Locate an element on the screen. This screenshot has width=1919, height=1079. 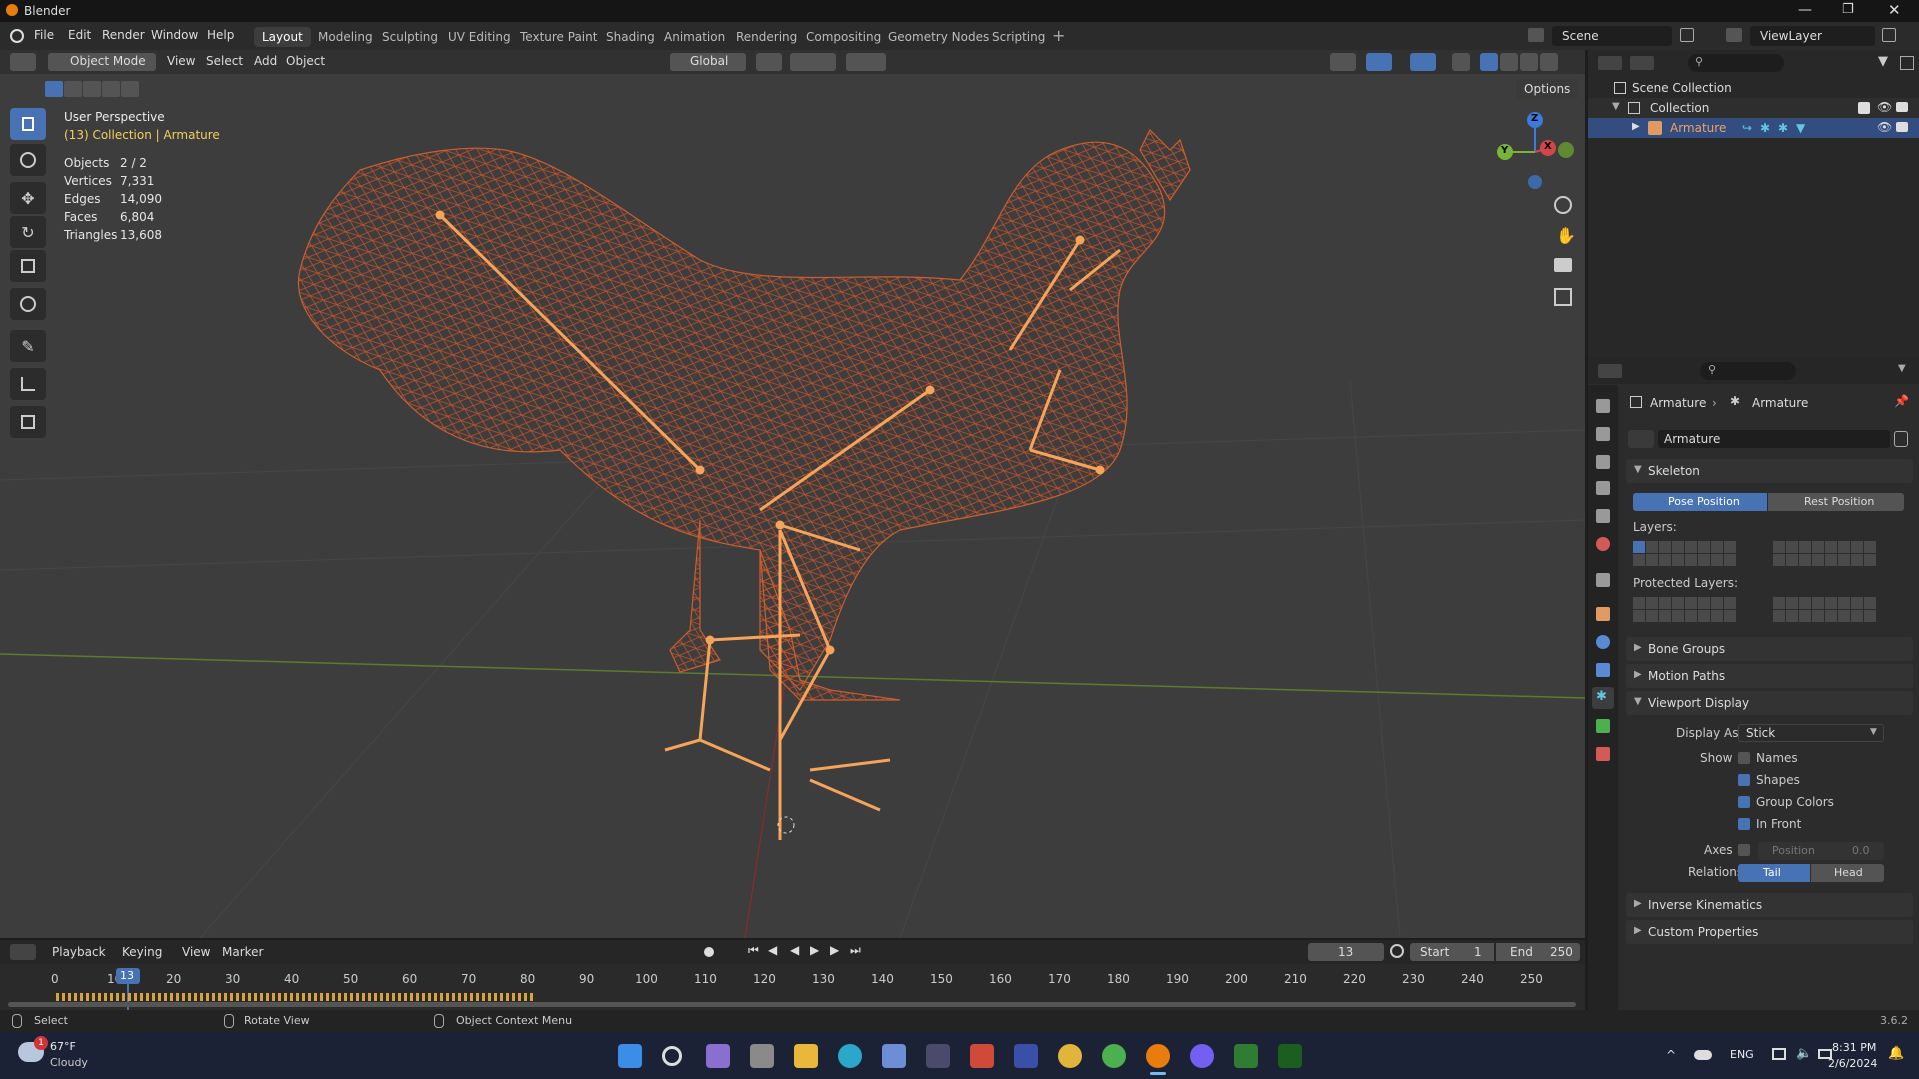
select-extend-icon is located at coordinates (73, 89).